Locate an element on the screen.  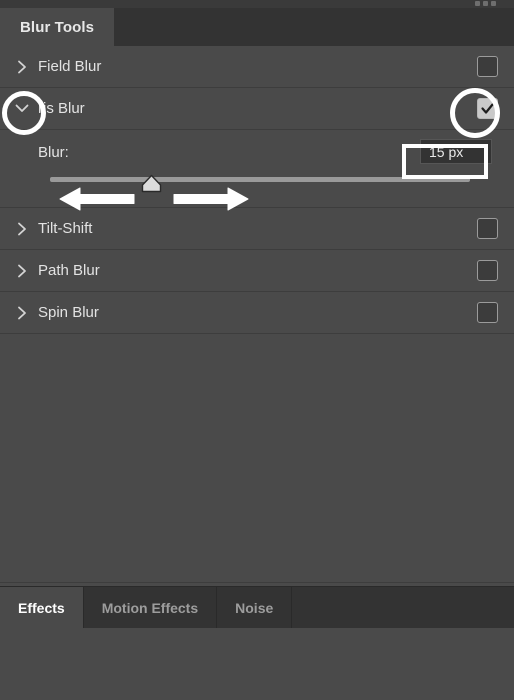
checkbox-spin-blur is located at coordinates (487, 312).